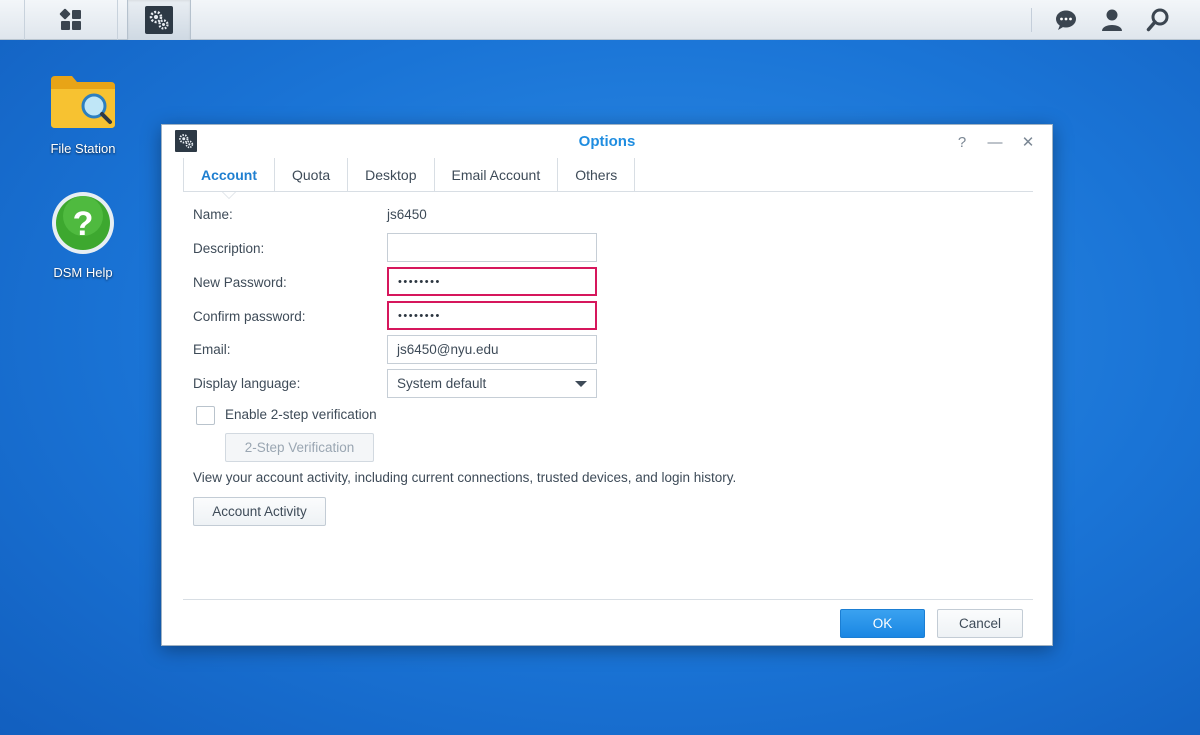 This screenshot has height=735, width=1200. I want to click on user-button, so click(1112, 20).